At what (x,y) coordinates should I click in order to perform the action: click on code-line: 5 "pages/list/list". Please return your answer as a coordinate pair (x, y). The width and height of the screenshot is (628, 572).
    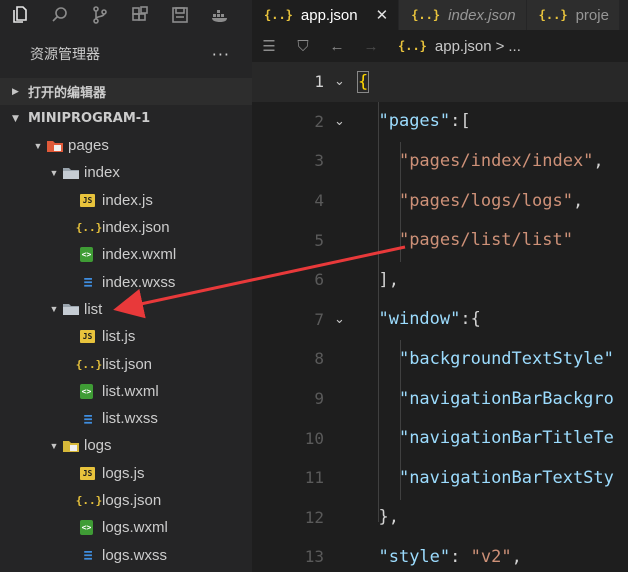
    Looking at the image, I should click on (440, 240).